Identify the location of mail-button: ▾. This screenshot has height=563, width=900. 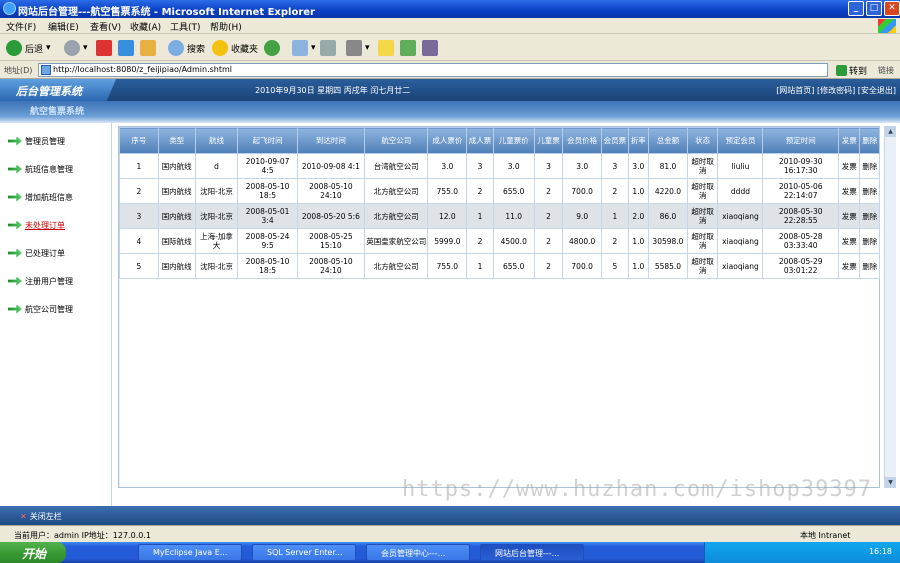
(304, 48).